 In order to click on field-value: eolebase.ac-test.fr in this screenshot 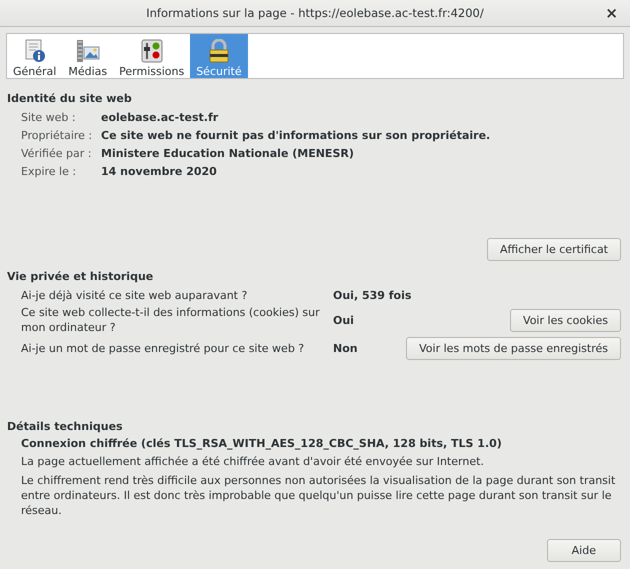, I will do `click(160, 117)`.